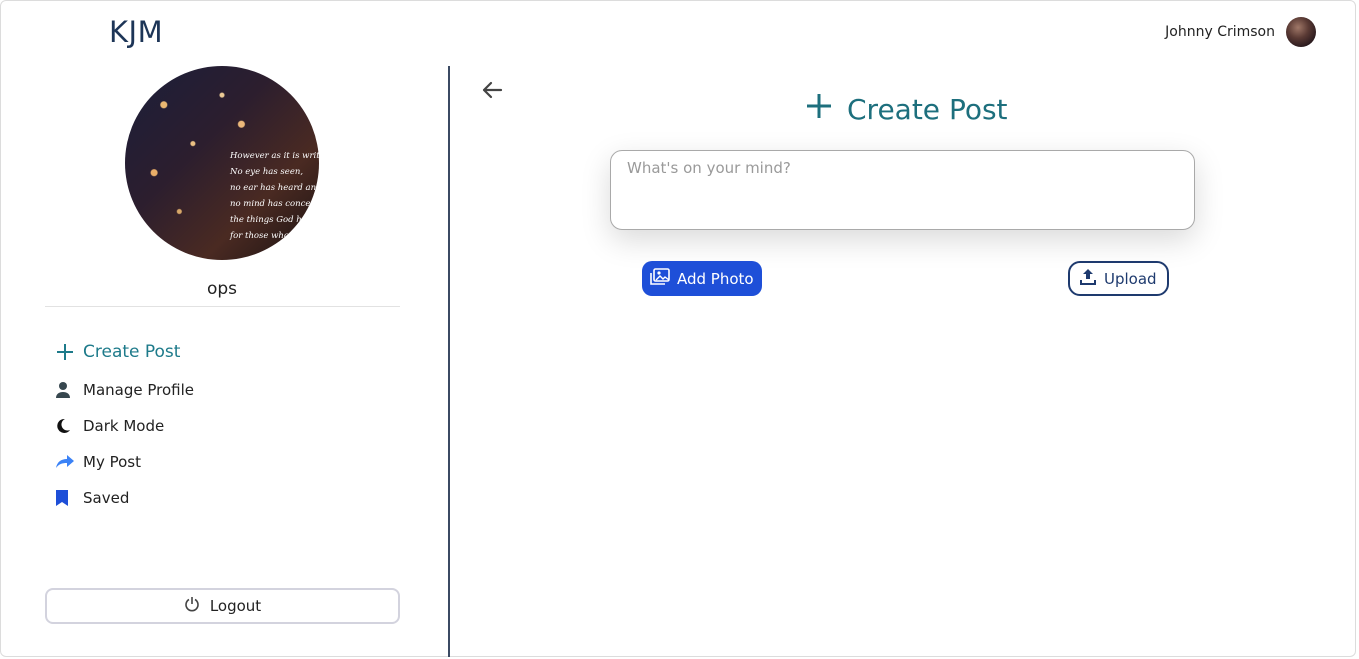 The image size is (1359, 659). I want to click on logout-button: Logout, so click(222, 606).